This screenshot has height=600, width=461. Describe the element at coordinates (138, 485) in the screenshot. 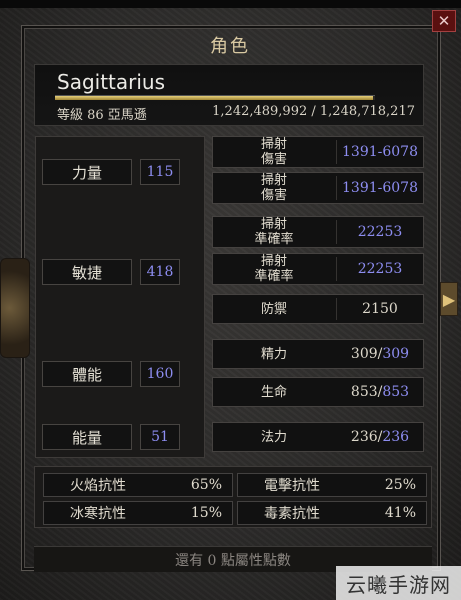

I see `fire-resistance: 火焰抗性 65%` at that location.